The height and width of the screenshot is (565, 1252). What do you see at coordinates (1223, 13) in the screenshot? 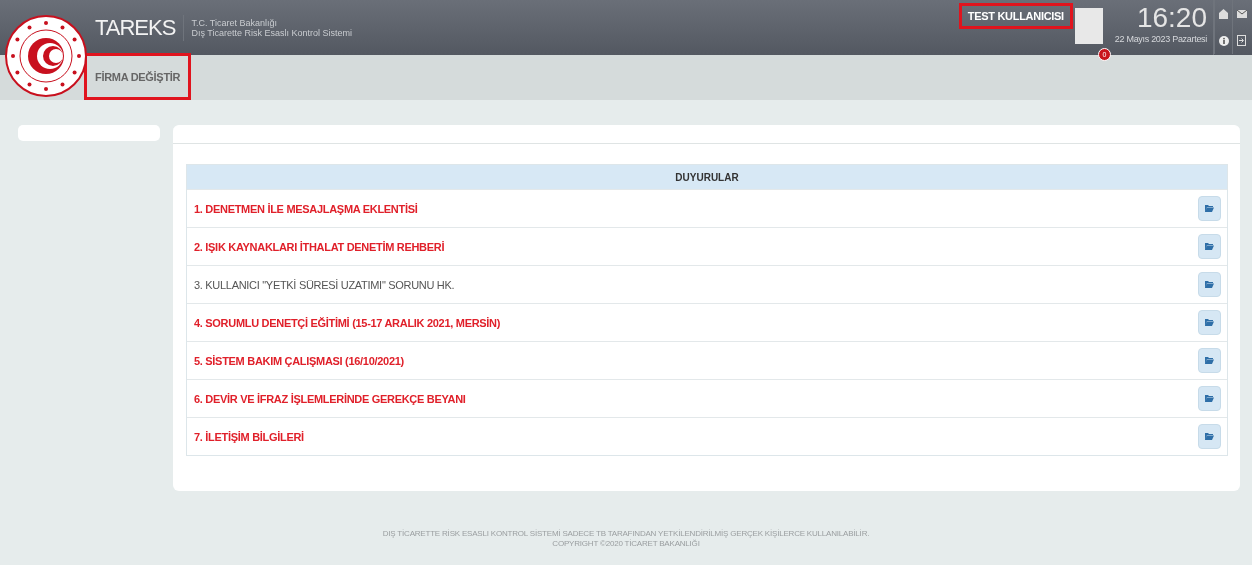
I see `home-icon` at bounding box center [1223, 13].